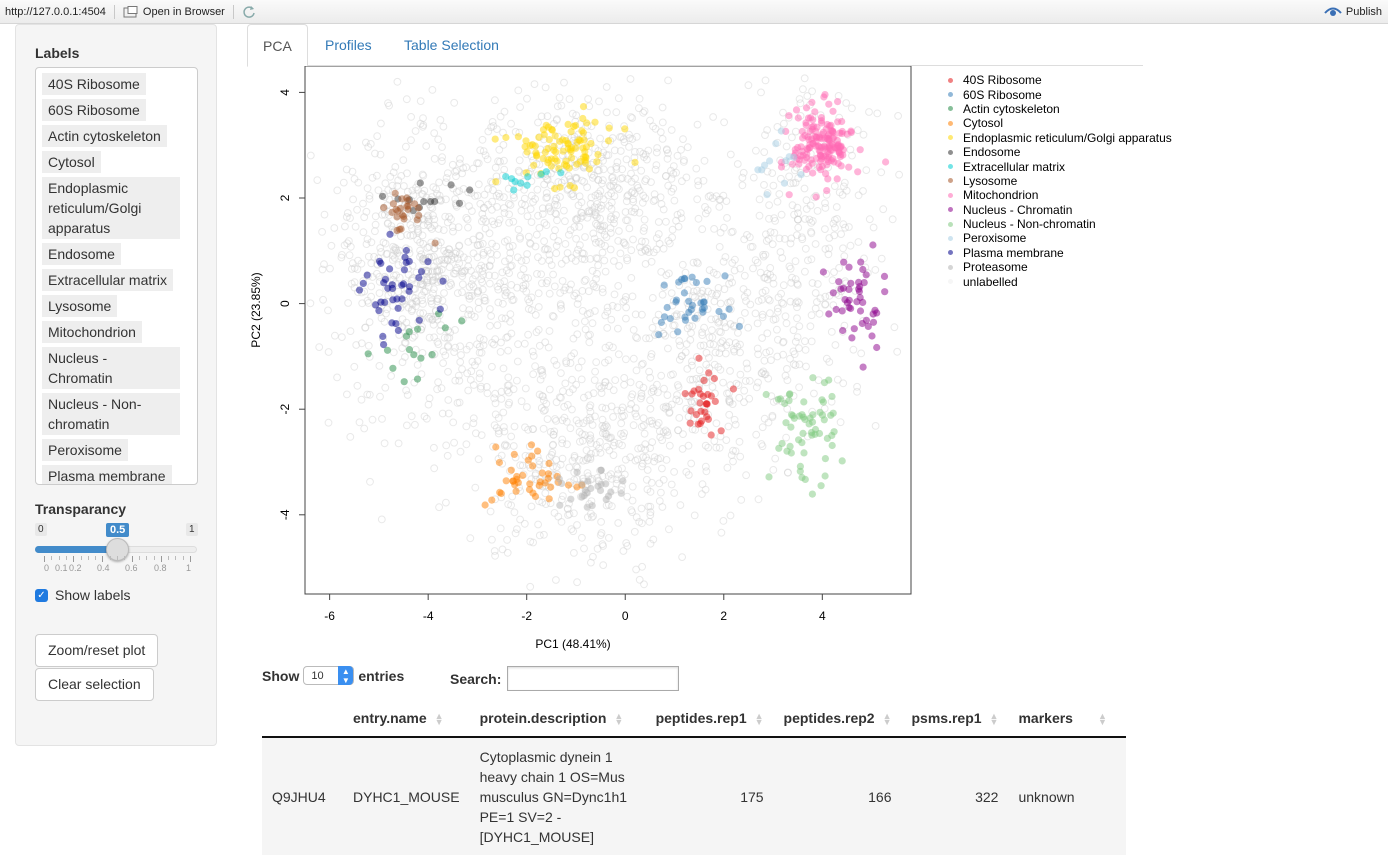 This screenshot has width=1388, height=855. I want to click on column-header-psms-rep1: psms.rep1 ▲ ▼, so click(955, 719).